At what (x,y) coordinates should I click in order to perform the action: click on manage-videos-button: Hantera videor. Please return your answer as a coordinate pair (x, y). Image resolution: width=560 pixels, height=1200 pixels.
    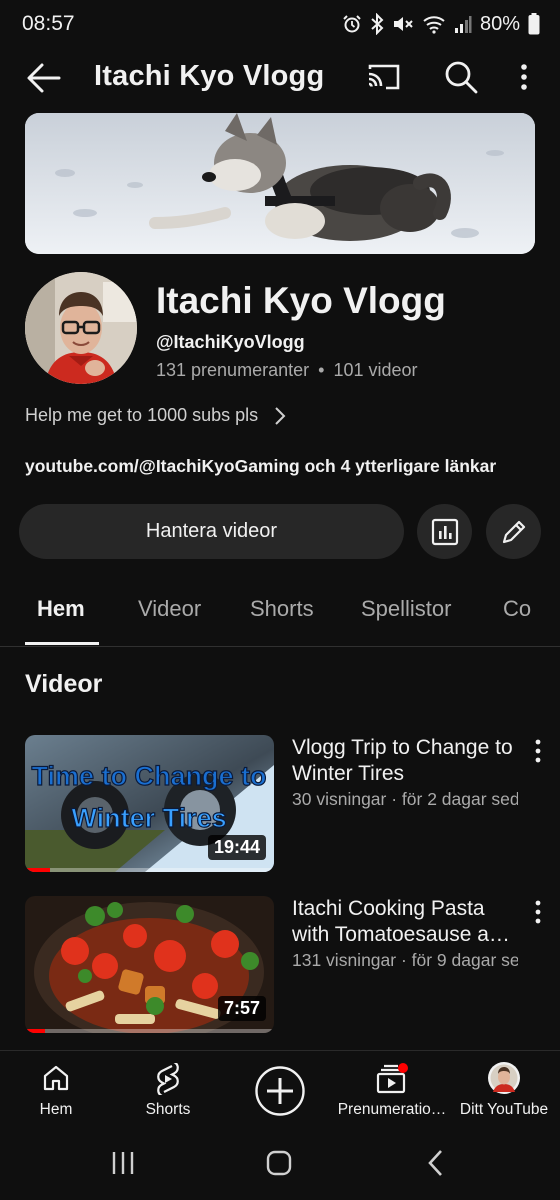
    Looking at the image, I should click on (211, 531).